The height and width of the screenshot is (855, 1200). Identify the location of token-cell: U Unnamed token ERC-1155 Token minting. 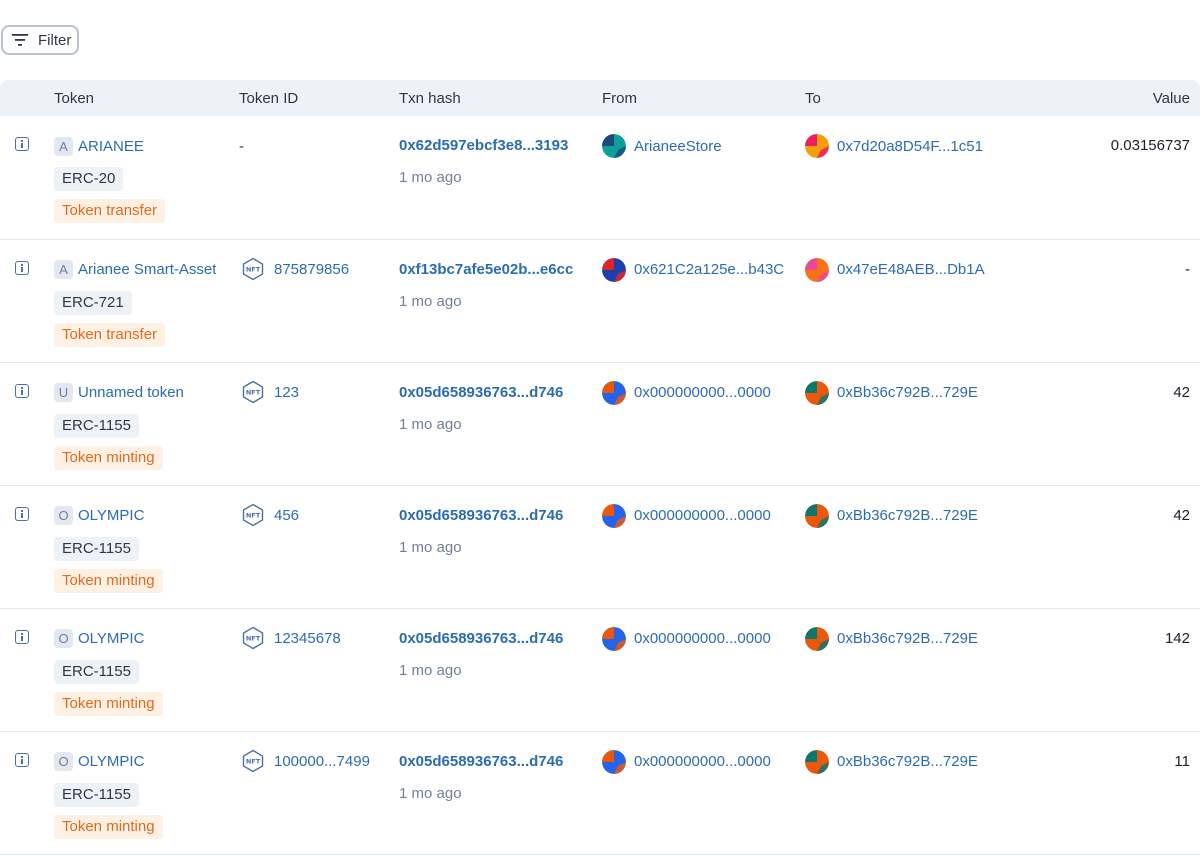
(146, 423).